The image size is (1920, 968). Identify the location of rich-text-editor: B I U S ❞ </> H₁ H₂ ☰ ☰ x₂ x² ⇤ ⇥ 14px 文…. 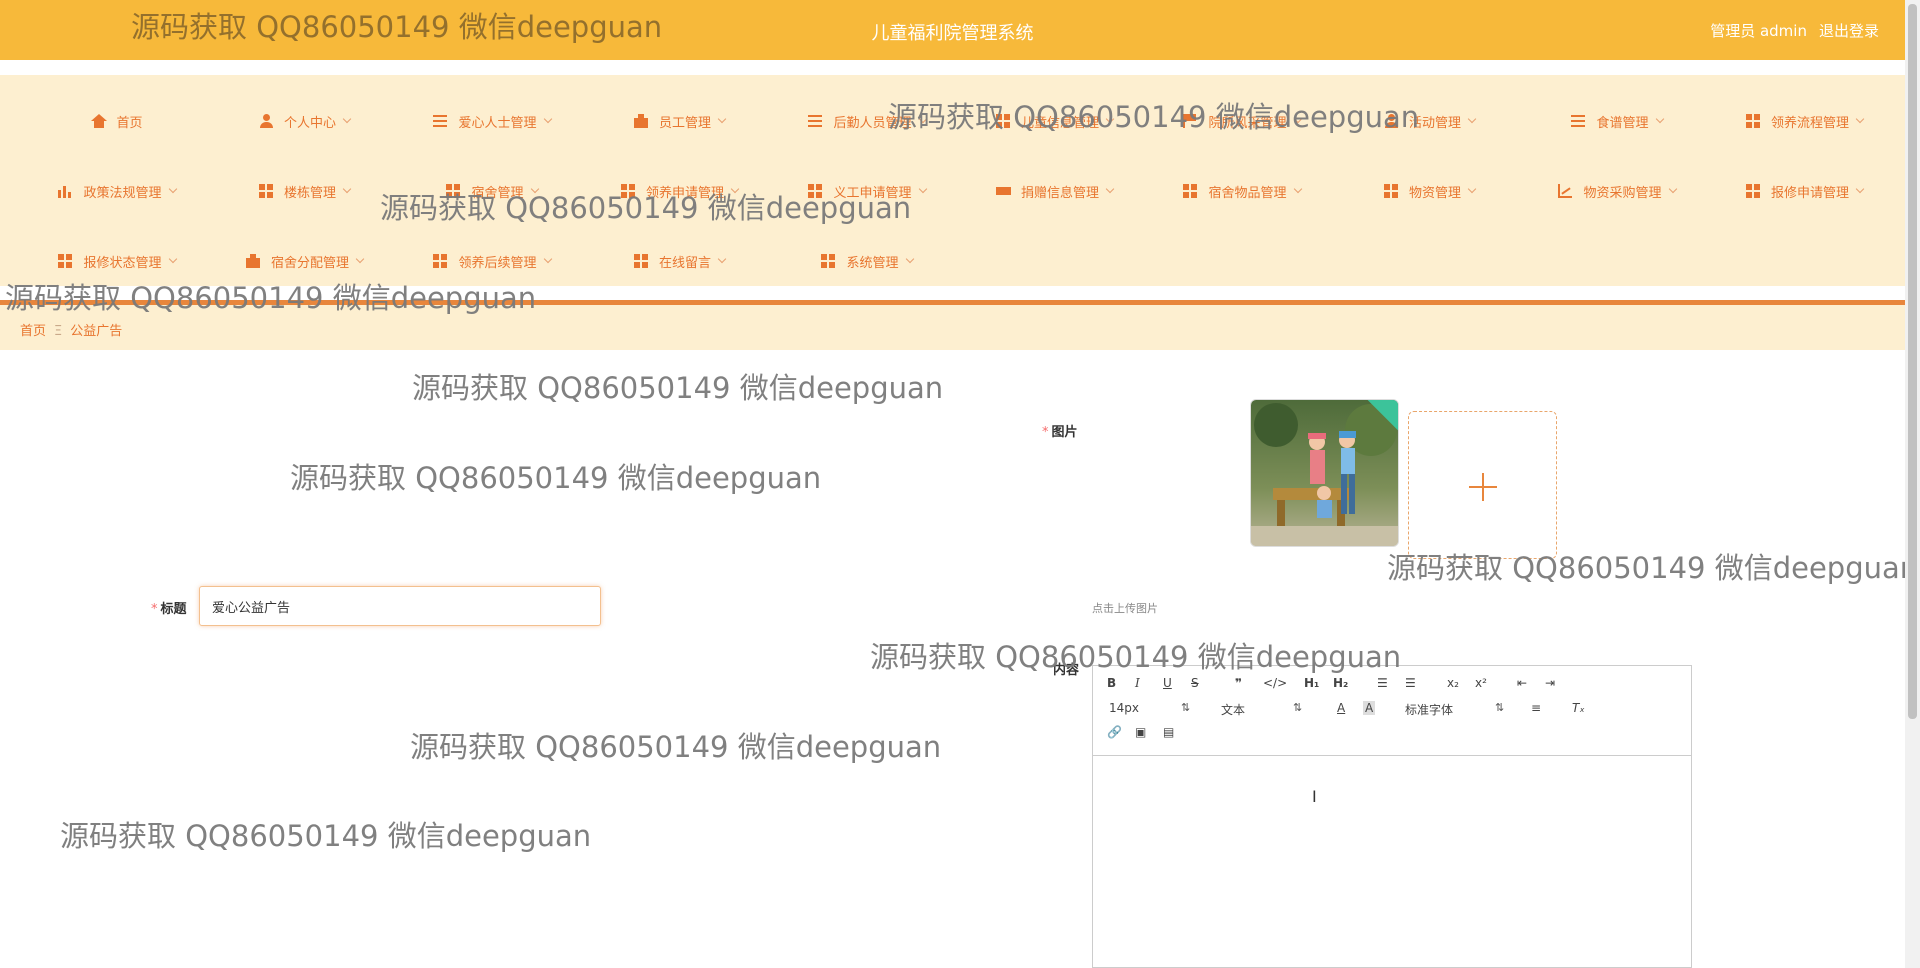
(1392, 816).